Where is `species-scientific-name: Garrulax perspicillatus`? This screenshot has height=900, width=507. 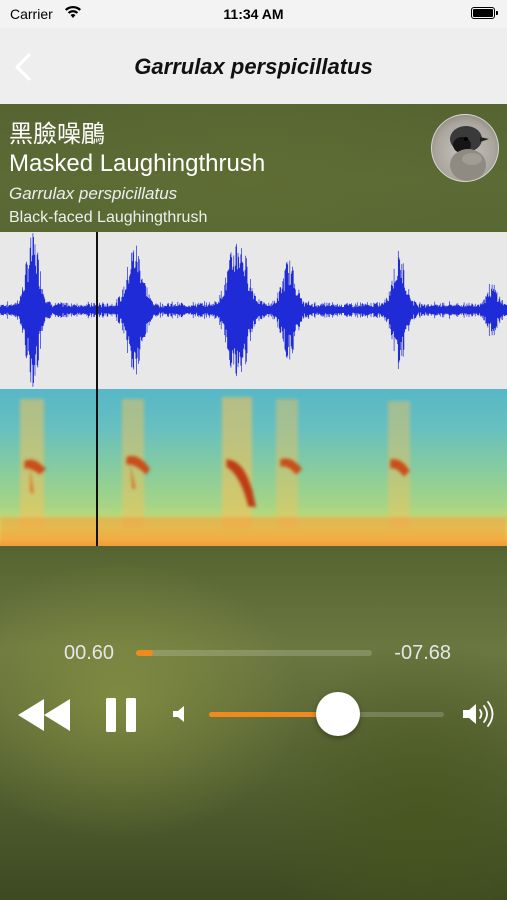
species-scientific-name: Garrulax perspicillatus is located at coordinates (93, 193).